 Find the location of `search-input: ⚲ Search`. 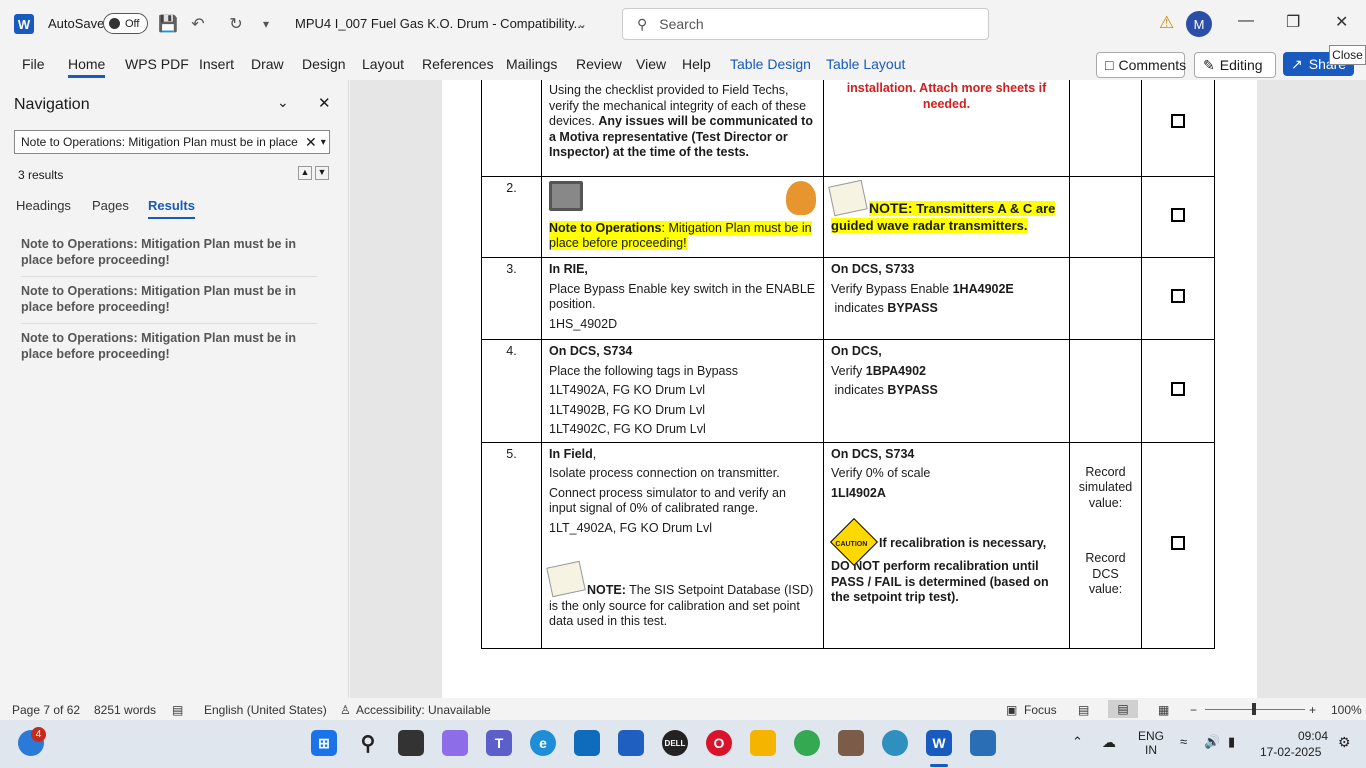

search-input: ⚲ Search is located at coordinates (805, 24).